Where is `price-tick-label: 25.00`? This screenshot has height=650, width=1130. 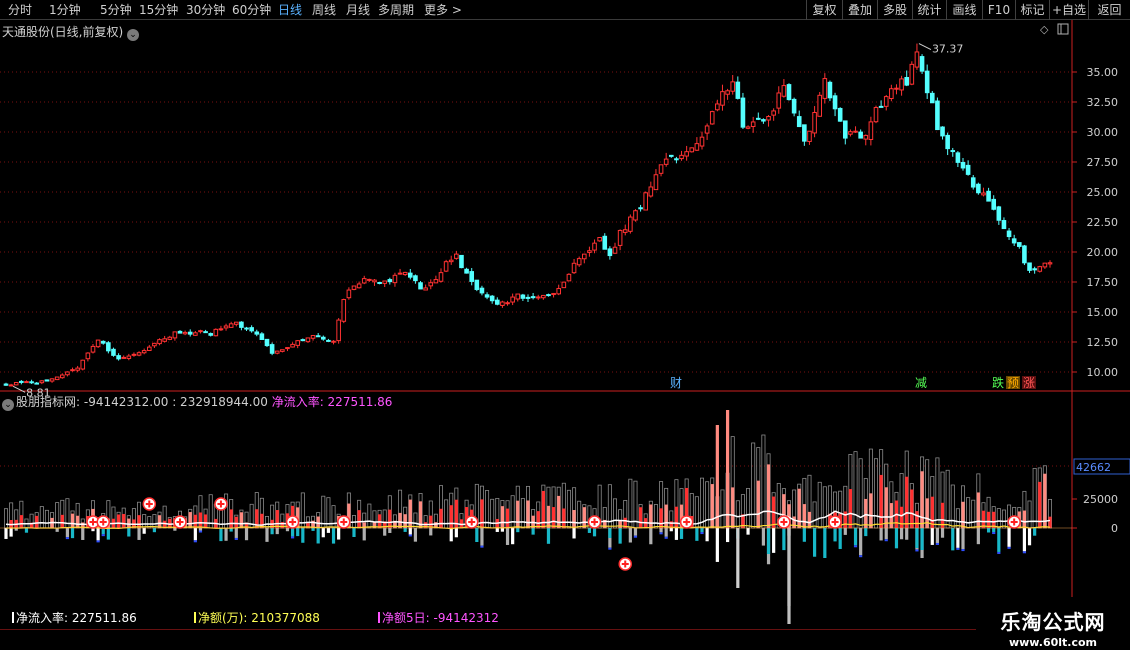
price-tick-label: 25.00 is located at coordinates (1103, 192).